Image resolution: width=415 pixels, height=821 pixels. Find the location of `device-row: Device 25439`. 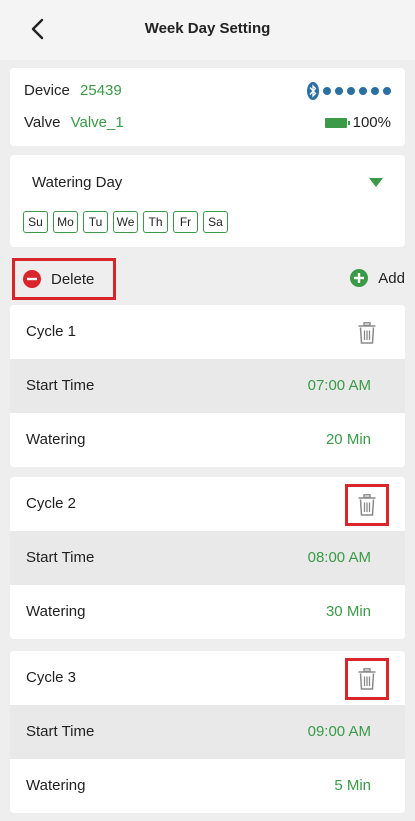

device-row: Device 25439 is located at coordinates (73, 90).